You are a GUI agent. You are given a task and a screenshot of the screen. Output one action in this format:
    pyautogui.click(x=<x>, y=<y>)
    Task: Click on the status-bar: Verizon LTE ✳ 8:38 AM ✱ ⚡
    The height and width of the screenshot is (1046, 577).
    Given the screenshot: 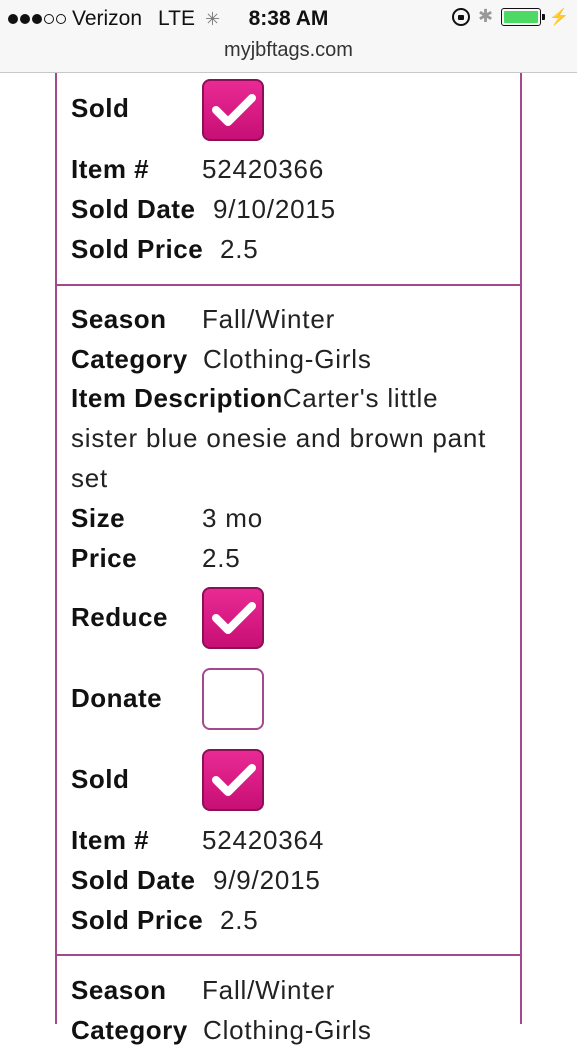 What is the action you would take?
    pyautogui.click(x=288, y=18)
    